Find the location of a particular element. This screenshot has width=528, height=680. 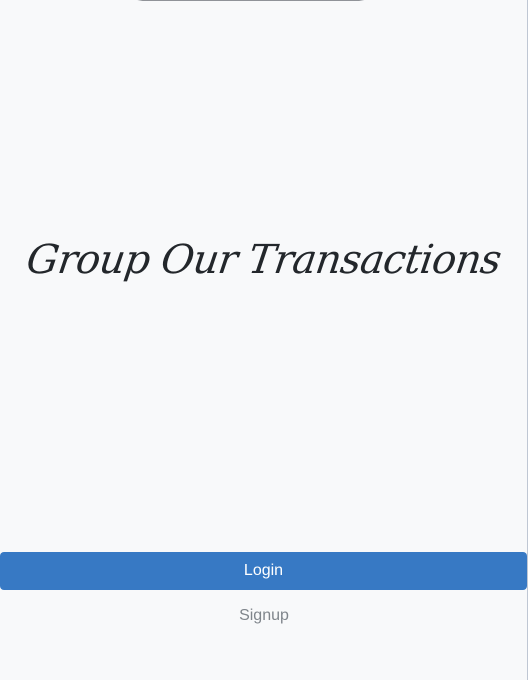

top-edge-divider is located at coordinates (264, 0).